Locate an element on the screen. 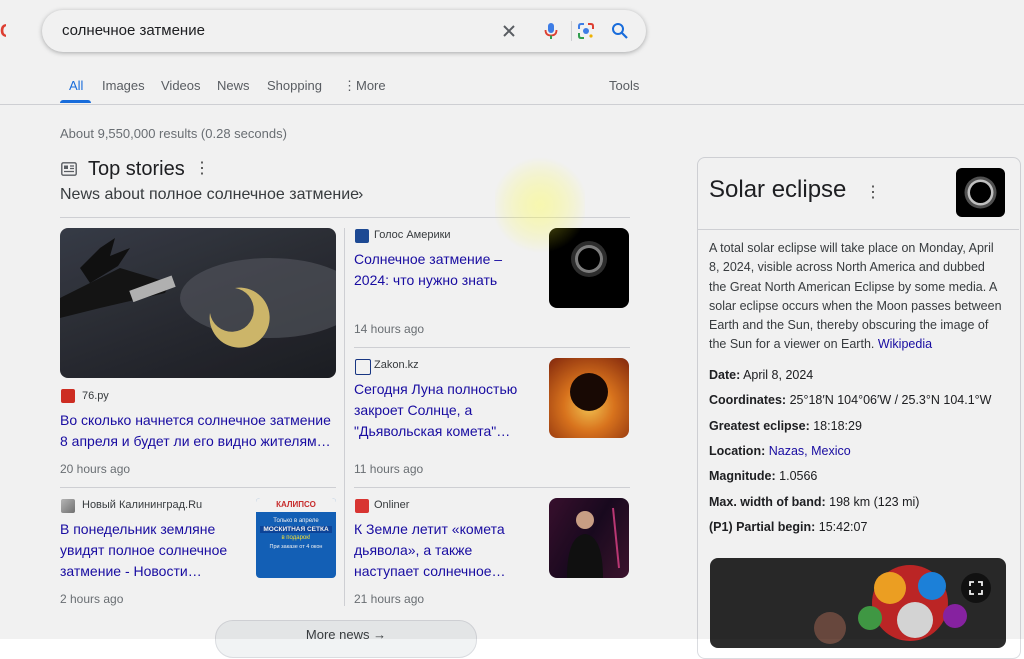  fact-value: 18:18:29 is located at coordinates (837, 426).